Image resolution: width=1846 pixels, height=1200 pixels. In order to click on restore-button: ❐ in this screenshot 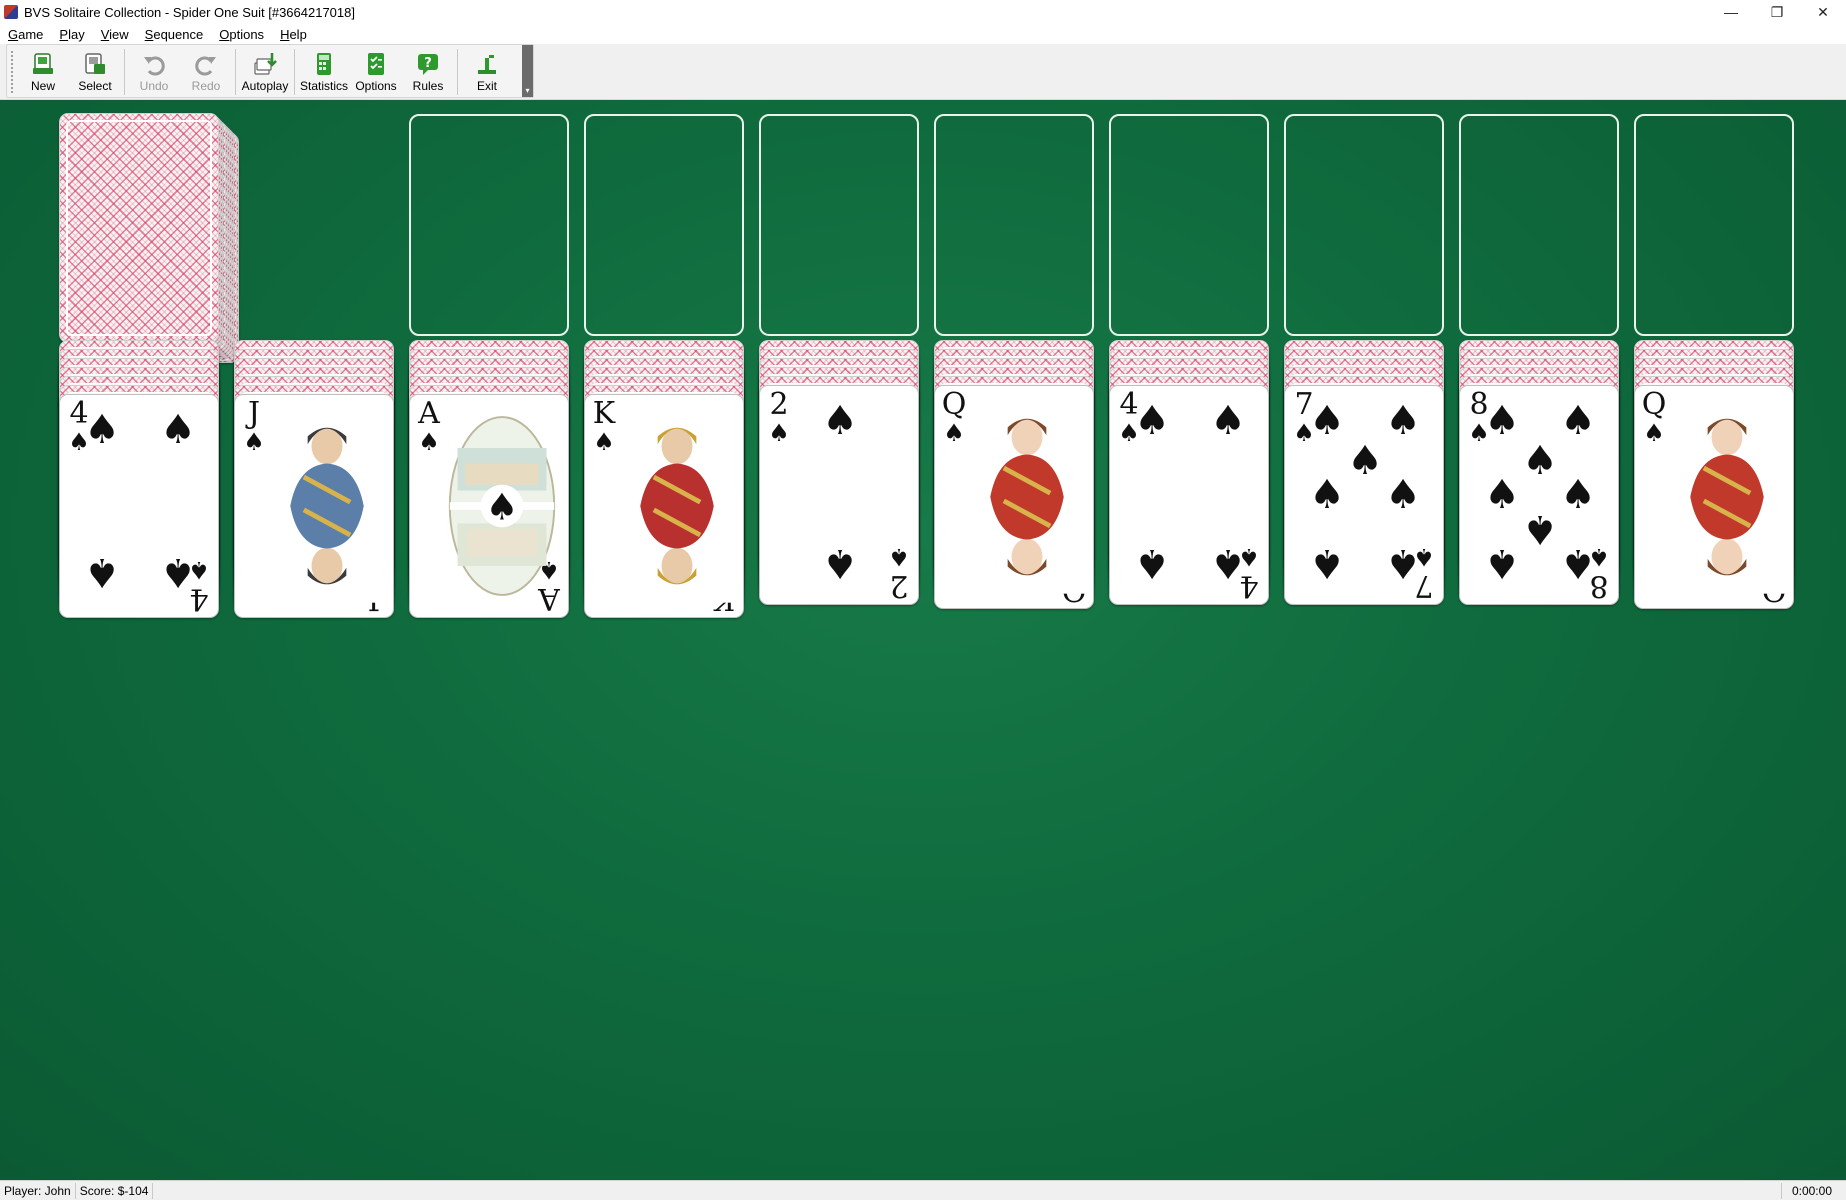, I will do `click(1777, 12)`.